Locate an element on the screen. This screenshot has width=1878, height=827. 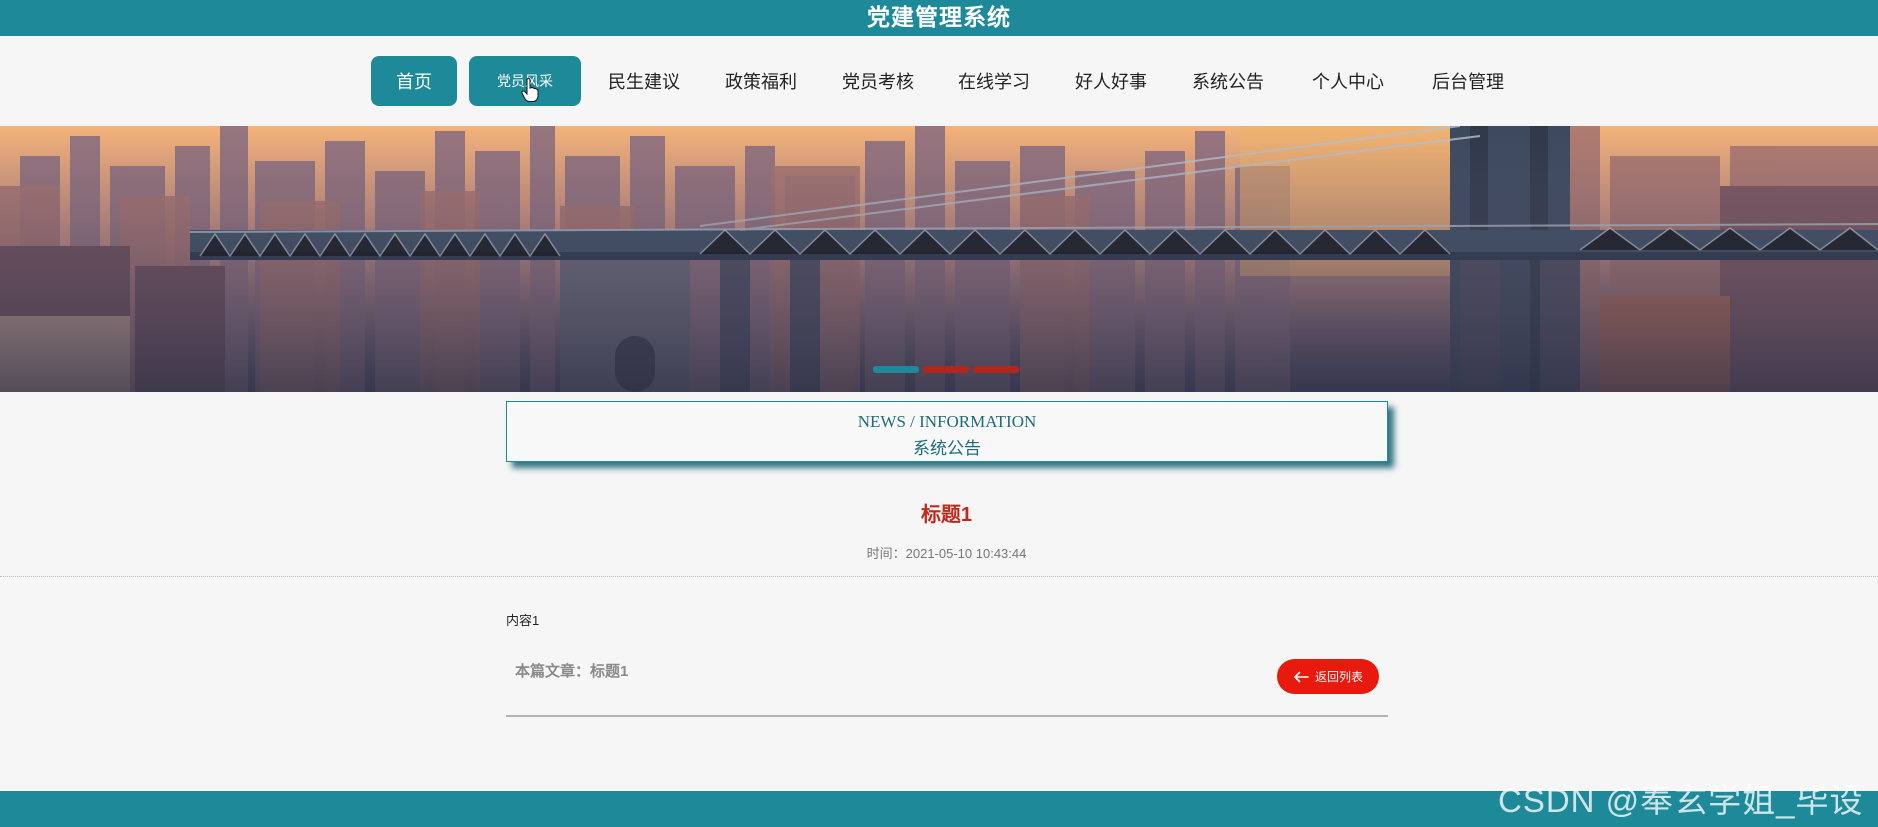
nav-item-member-assessment: 党员考核 is located at coordinates (878, 81).